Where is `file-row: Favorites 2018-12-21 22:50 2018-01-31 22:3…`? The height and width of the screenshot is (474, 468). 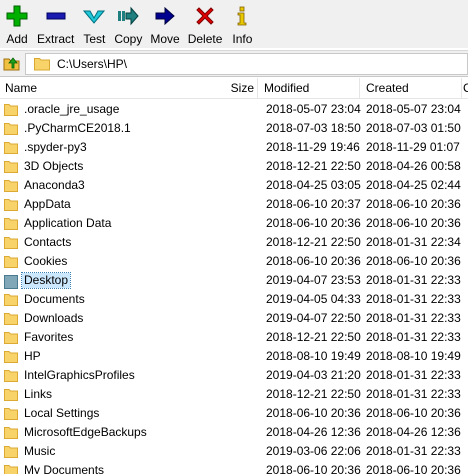 file-row: Favorites 2018-12-21 22:50 2018-01-31 22:3… is located at coordinates (234, 337).